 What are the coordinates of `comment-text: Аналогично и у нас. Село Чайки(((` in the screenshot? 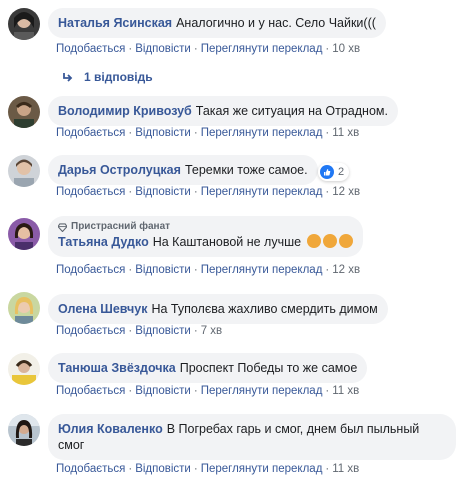 It's located at (276, 23).